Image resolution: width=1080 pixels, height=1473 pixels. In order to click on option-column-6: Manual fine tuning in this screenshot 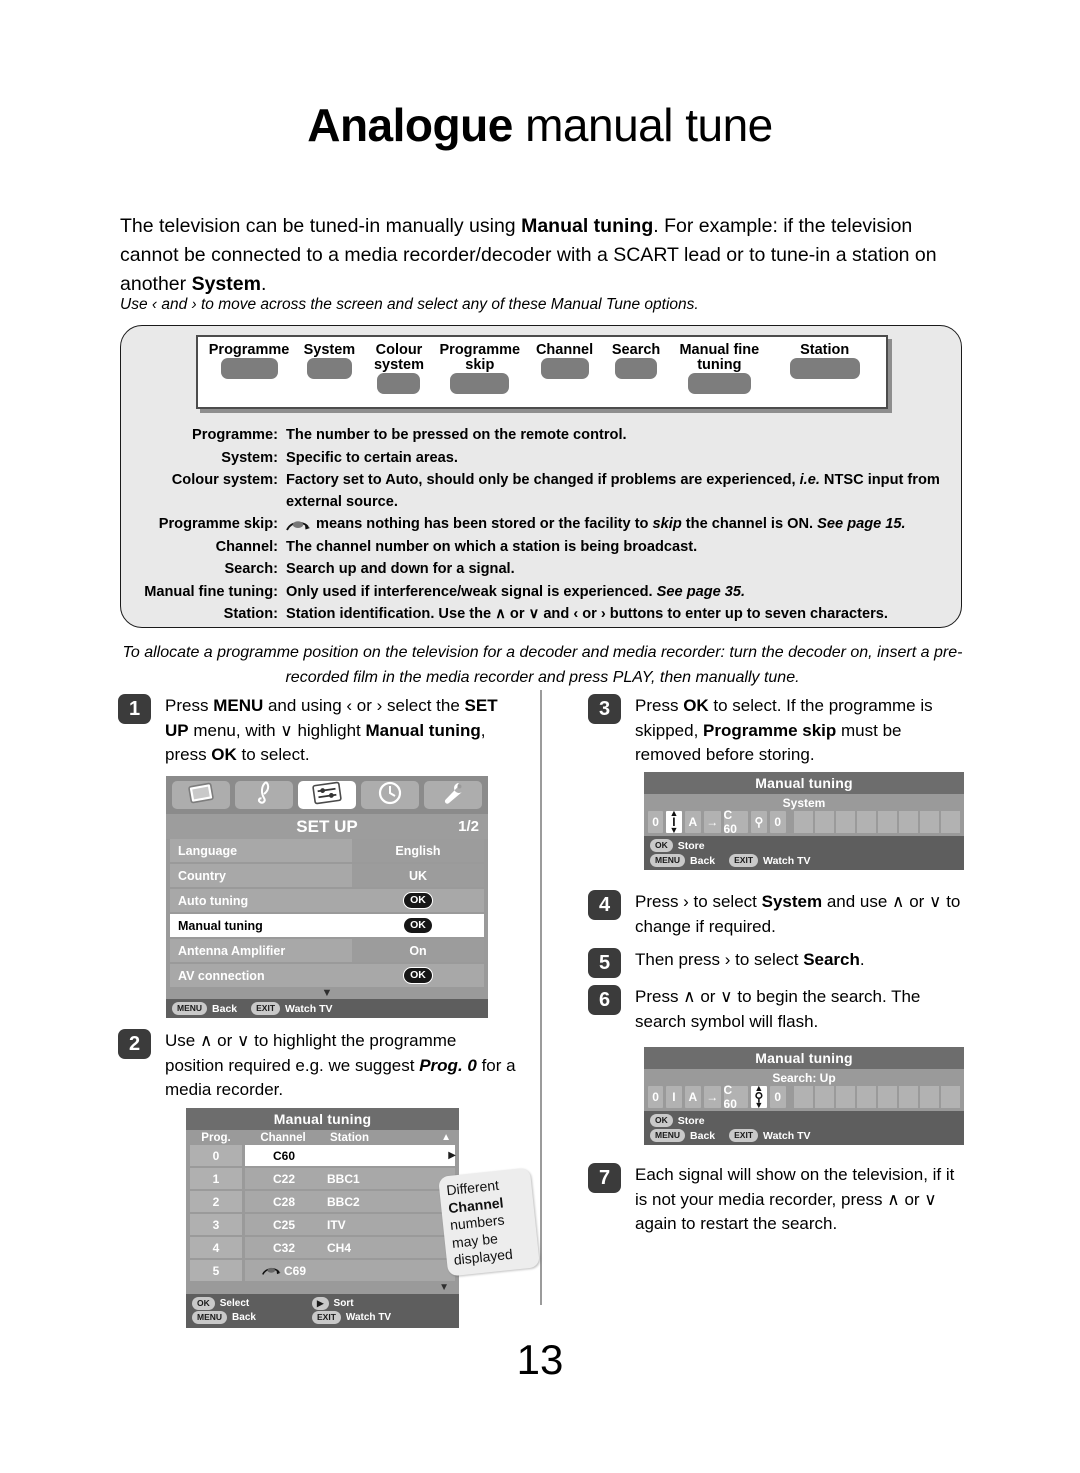, I will do `click(719, 372)`.